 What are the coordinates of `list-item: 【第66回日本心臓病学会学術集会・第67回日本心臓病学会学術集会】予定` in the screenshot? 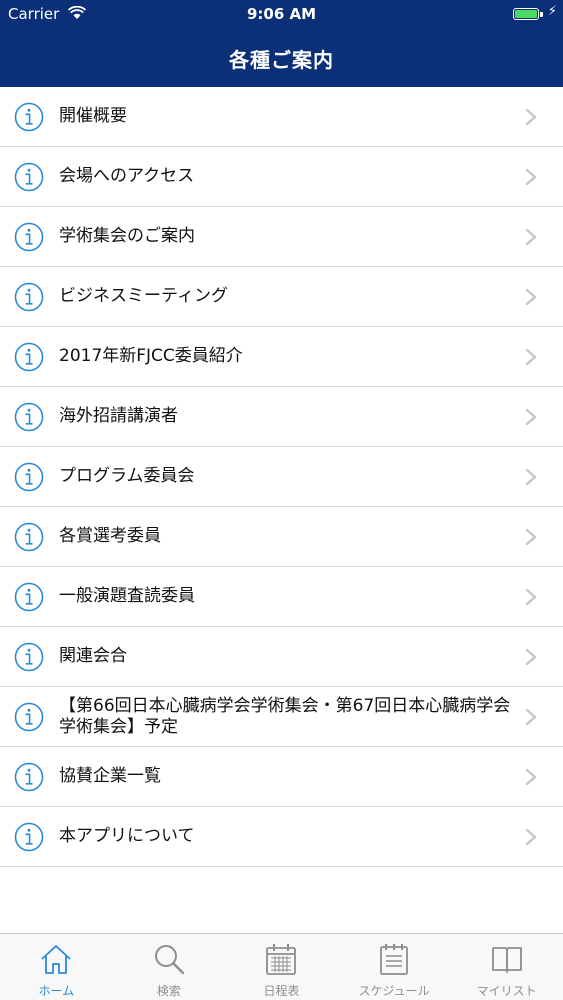 It's located at (281, 717).